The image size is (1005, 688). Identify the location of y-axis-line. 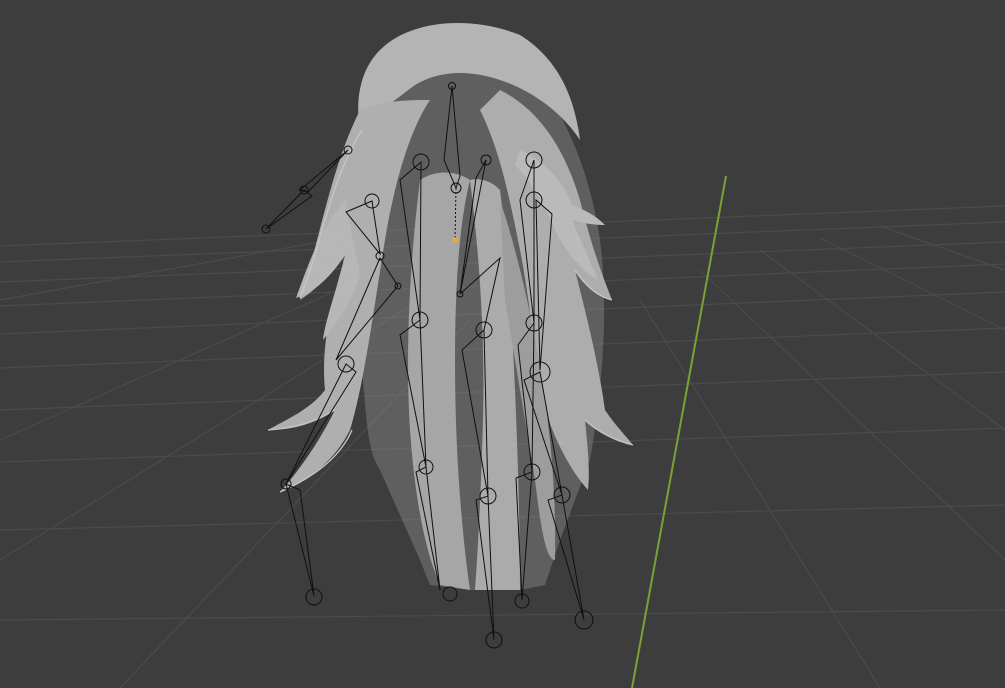
(679, 431).